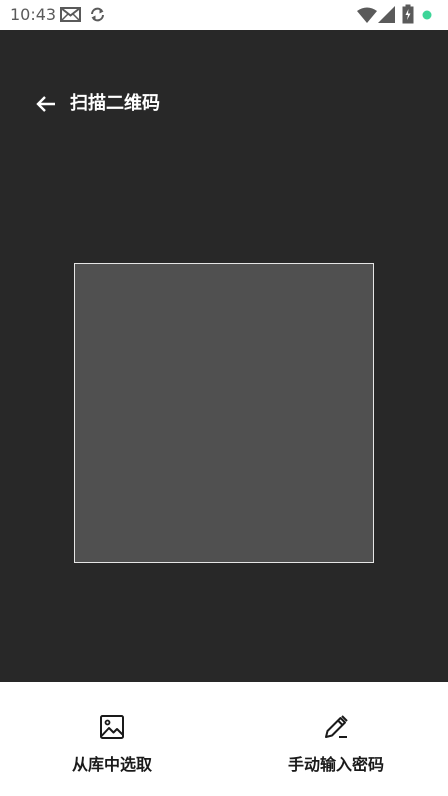 This screenshot has width=448, height=796. What do you see at coordinates (386, 14) in the screenshot?
I see `signal-icon` at bounding box center [386, 14].